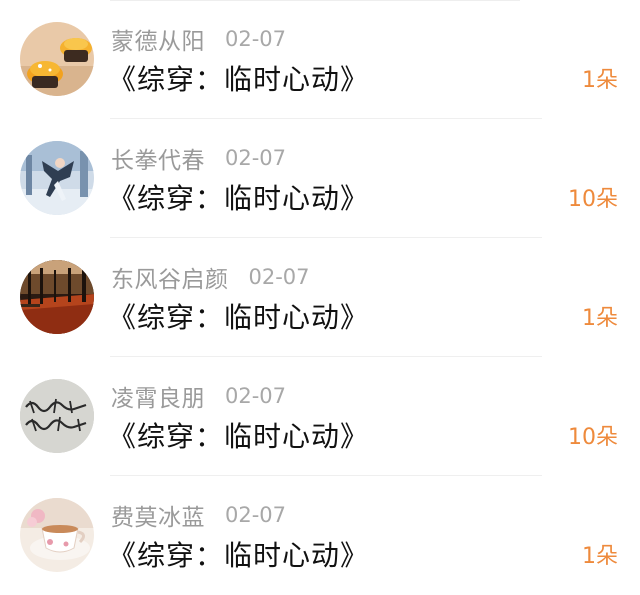 The height and width of the screenshot is (595, 640). I want to click on row-meta: 长拳代春 02-07, so click(198, 158).